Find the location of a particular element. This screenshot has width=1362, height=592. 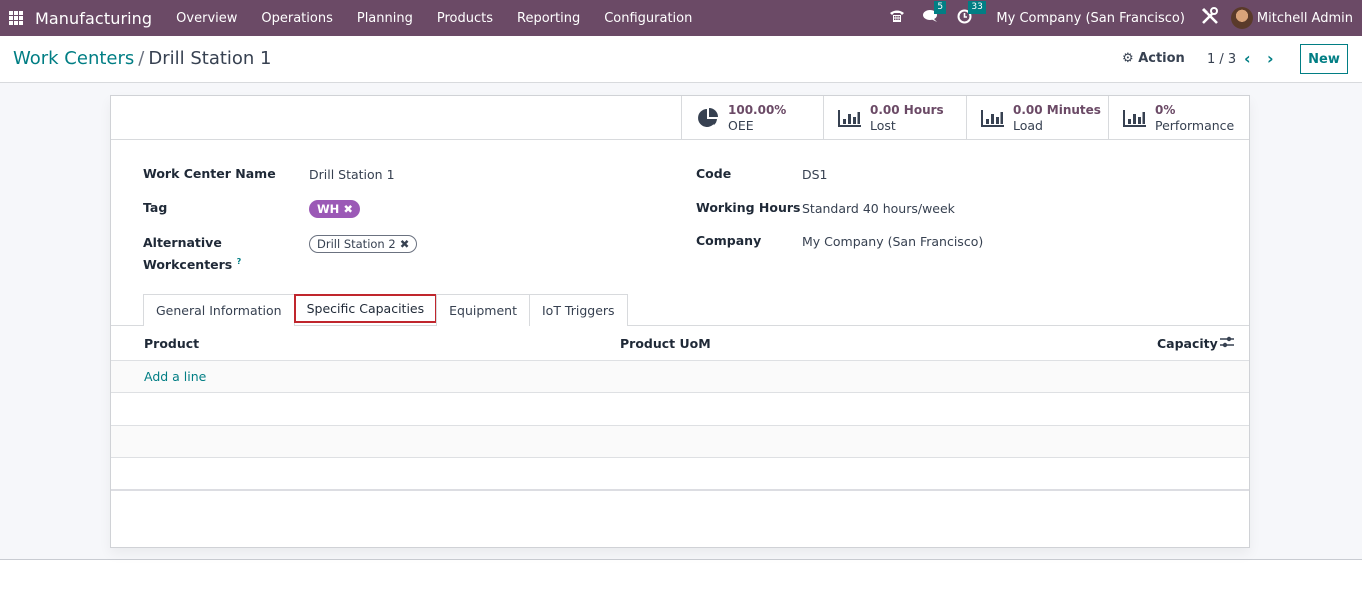

add-a-line-link: Add a line is located at coordinates (175, 376).